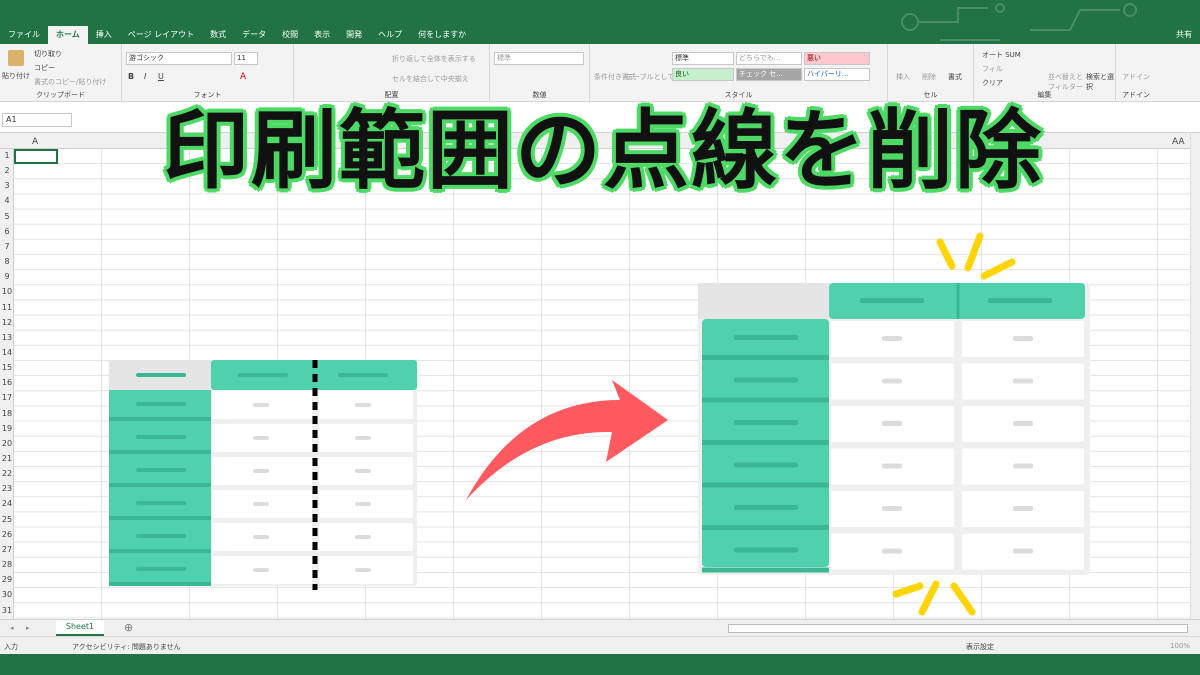 This screenshot has width=1200, height=675. What do you see at coordinates (602, 151) in the screenshot?
I see `headline-title: 印刷範囲の点線を削除` at bounding box center [602, 151].